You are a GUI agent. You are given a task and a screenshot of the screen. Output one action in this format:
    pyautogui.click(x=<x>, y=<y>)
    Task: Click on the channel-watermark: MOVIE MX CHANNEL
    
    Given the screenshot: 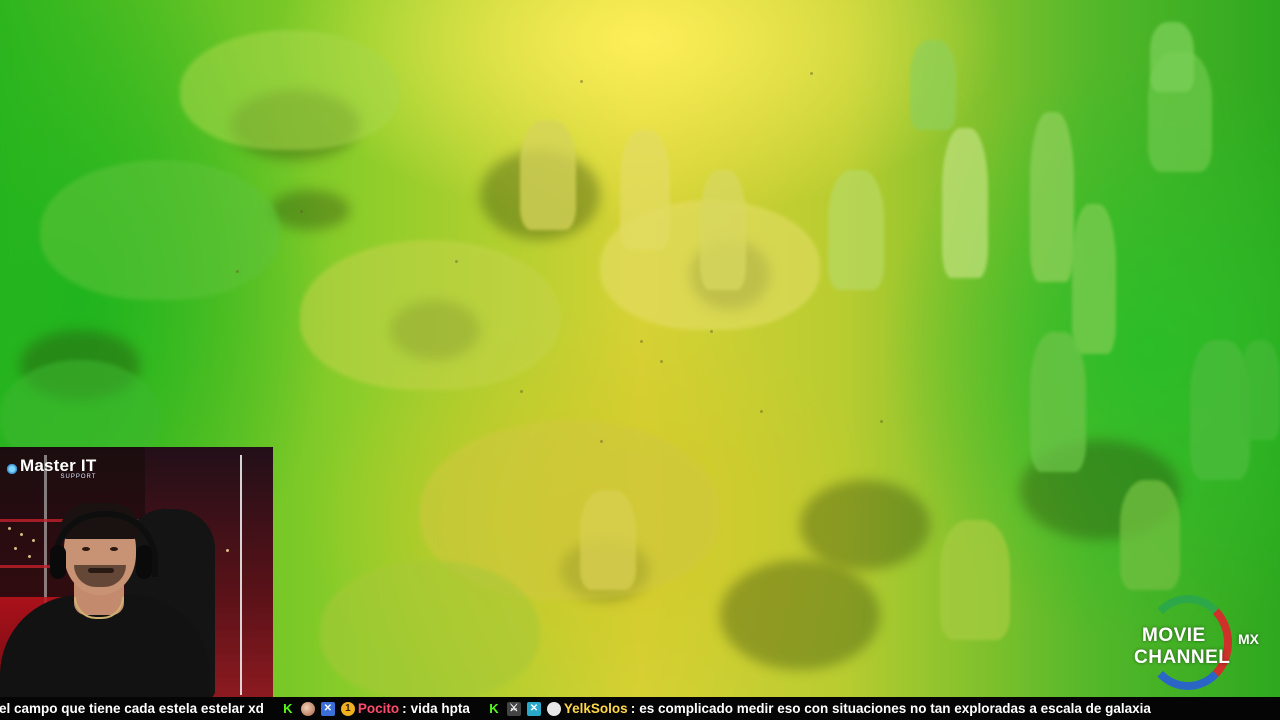 What is the action you would take?
    pyautogui.click(x=1195, y=645)
    